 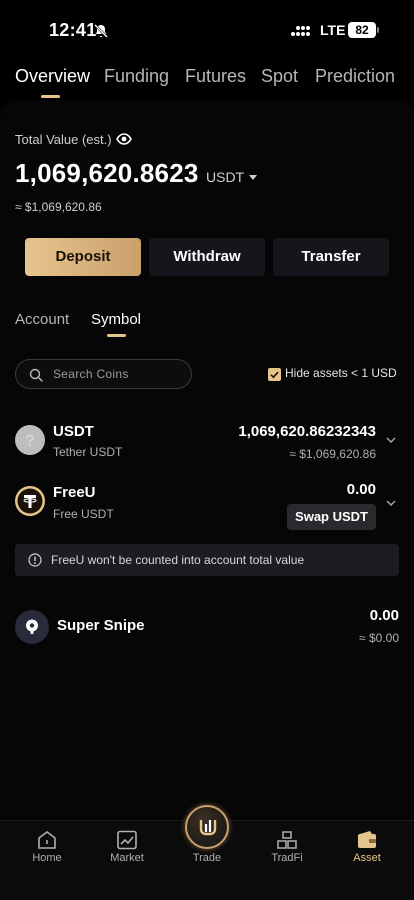 I want to click on hide-small-assets-label: Hide assets < 1 USD, so click(x=341, y=373).